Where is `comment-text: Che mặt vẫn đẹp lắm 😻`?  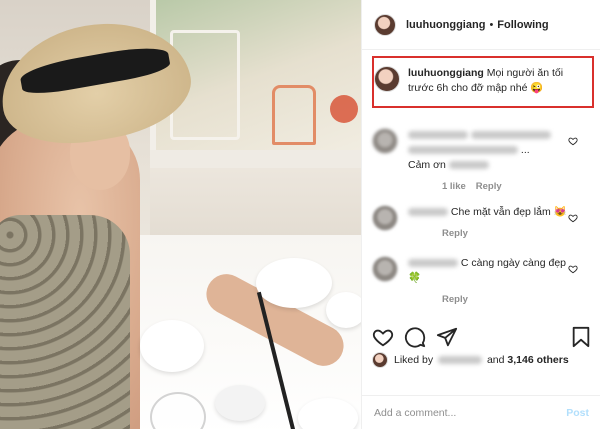
comment-text: Che mặt vẫn đẹp lắm 😻 is located at coordinates (508, 212).